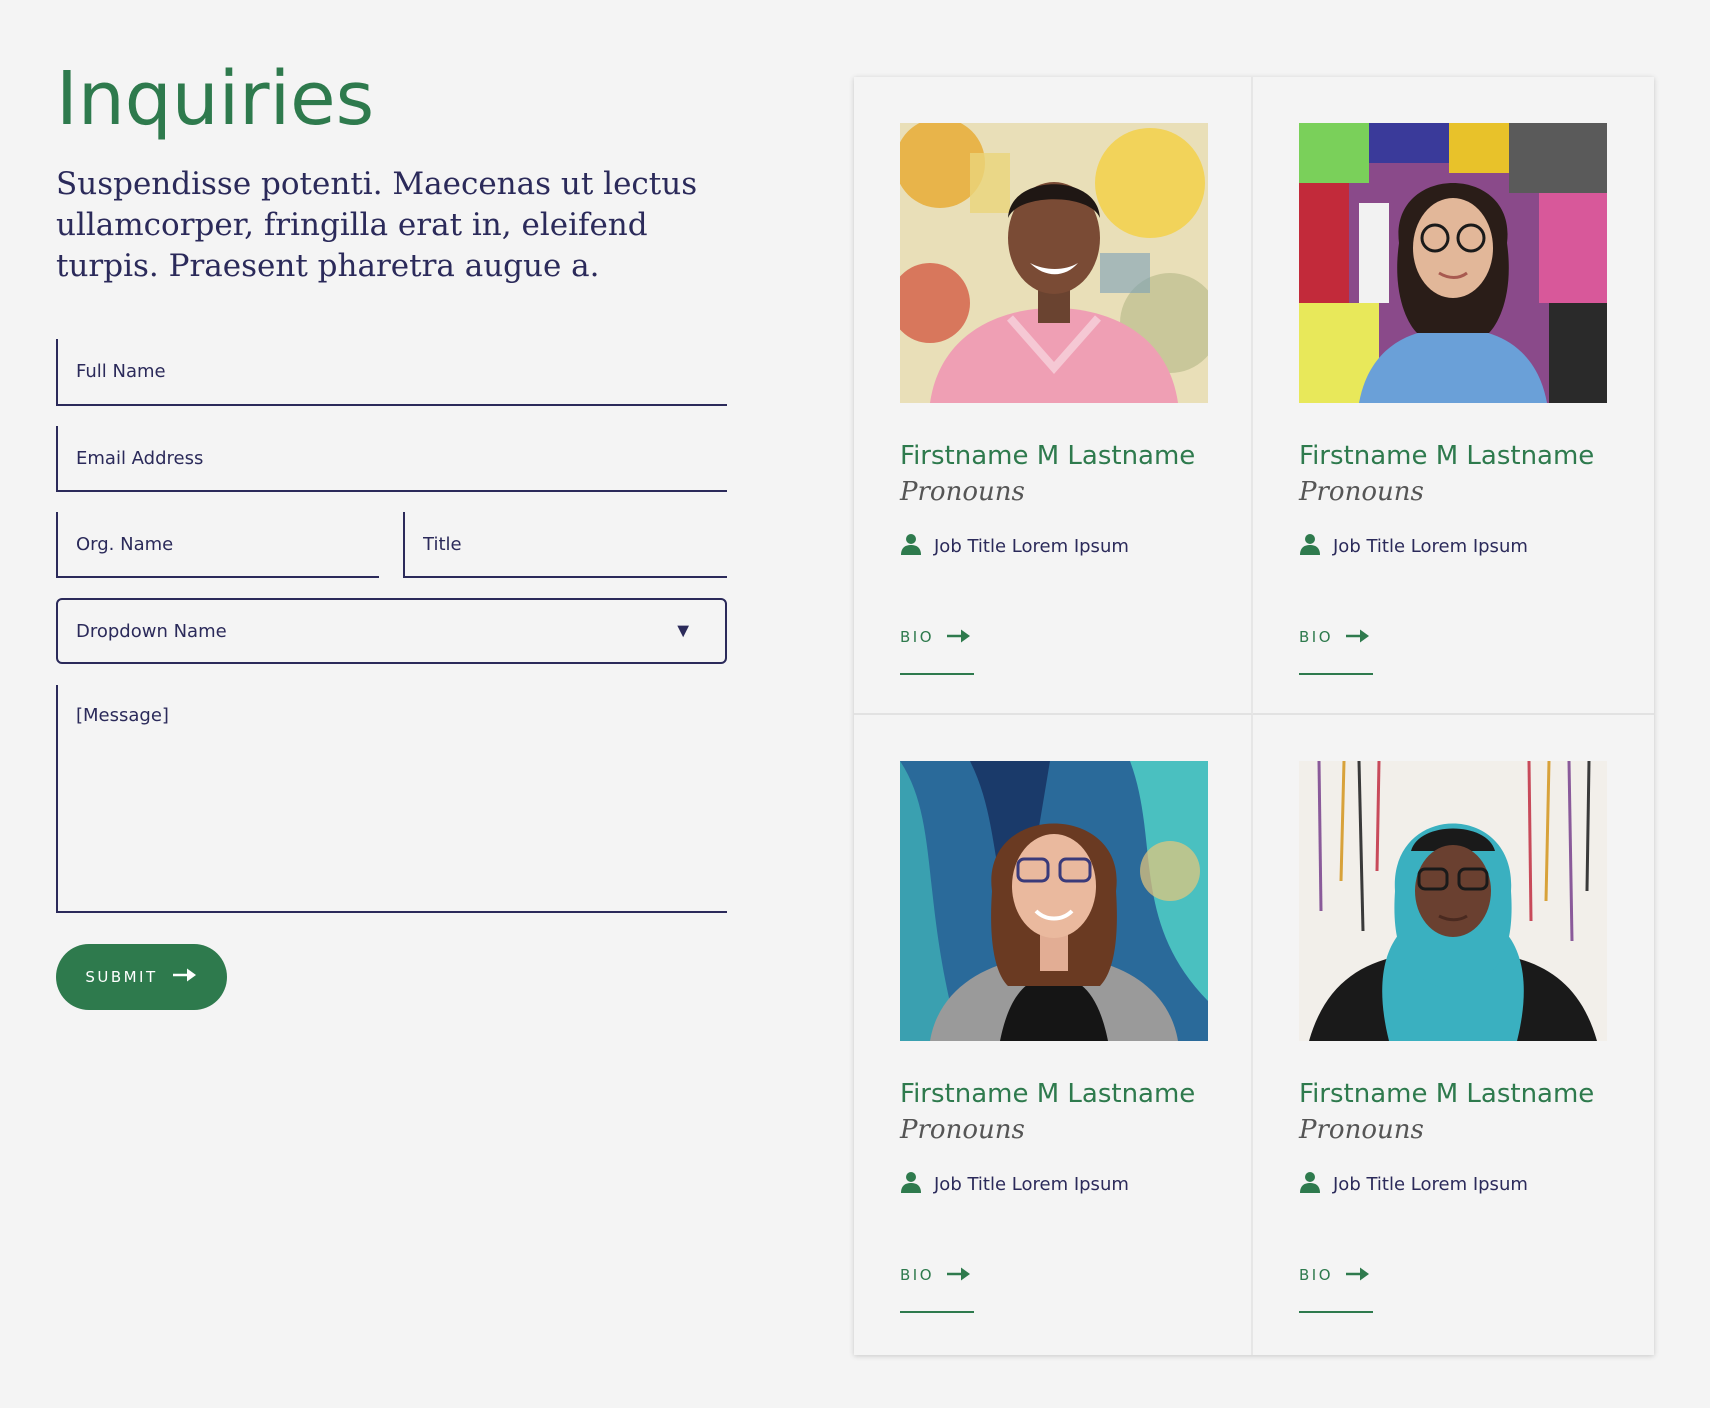  Describe the element at coordinates (121, 977) in the screenshot. I see `submit-label: SUBMIT` at that location.